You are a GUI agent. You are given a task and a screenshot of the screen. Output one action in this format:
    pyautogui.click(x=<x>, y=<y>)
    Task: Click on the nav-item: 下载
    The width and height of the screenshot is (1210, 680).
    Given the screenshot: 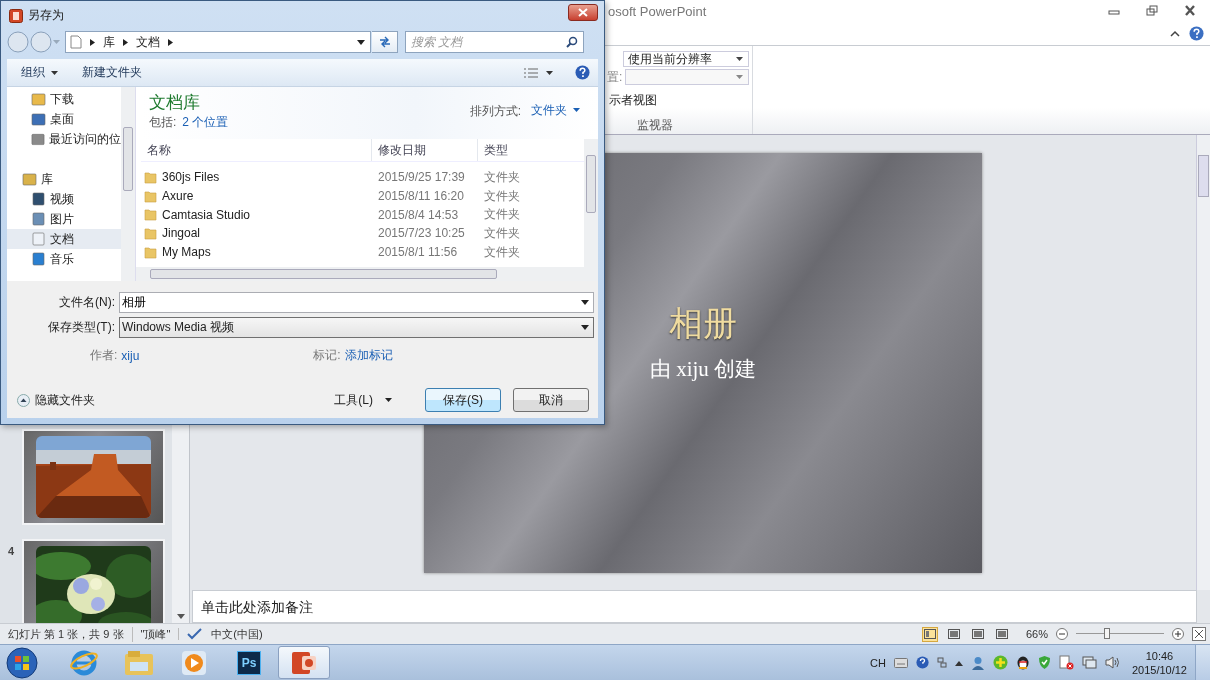 What is the action you would take?
    pyautogui.click(x=64, y=99)
    